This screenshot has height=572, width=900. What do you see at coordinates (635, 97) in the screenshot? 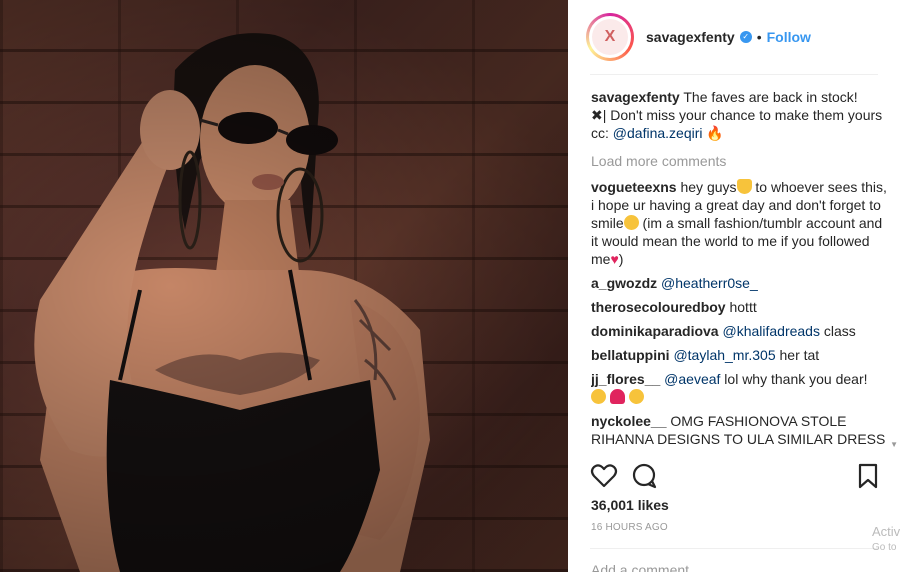
I see `caption-username: savagexfenty` at bounding box center [635, 97].